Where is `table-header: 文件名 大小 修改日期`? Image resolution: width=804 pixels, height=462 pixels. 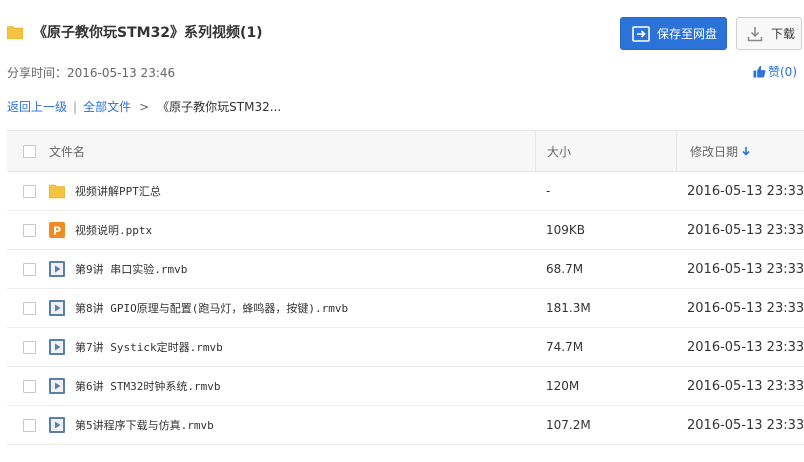
table-header: 文件名 大小 修改日期 is located at coordinates (405, 151).